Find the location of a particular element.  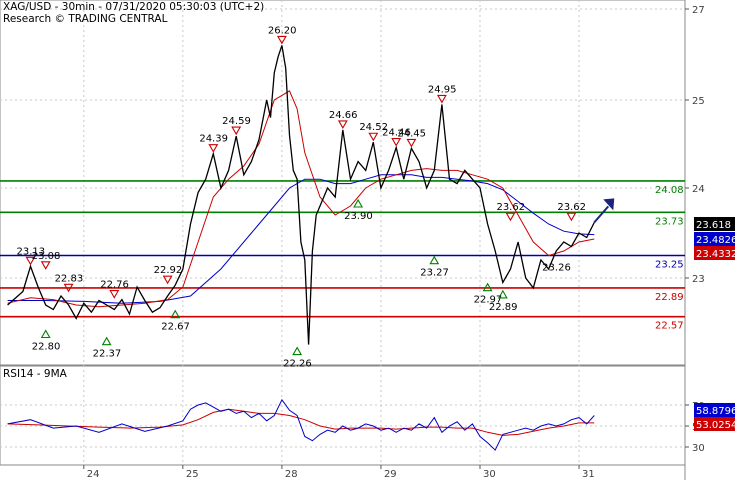

marker-label: 22.80 is located at coordinates (46, 347).